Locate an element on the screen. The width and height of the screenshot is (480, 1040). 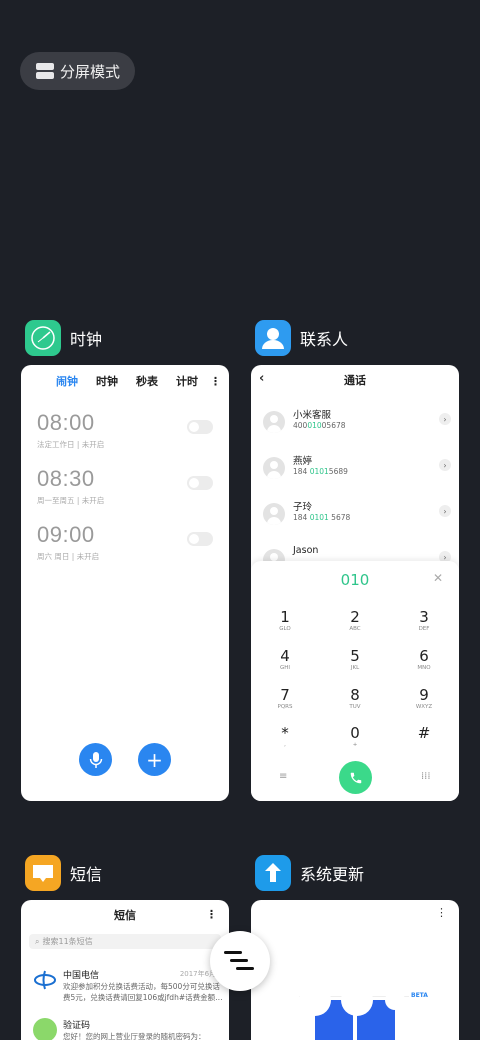
dialpad-grid-icon: ⁞⁞⁞ is located at coordinates (426, 776).